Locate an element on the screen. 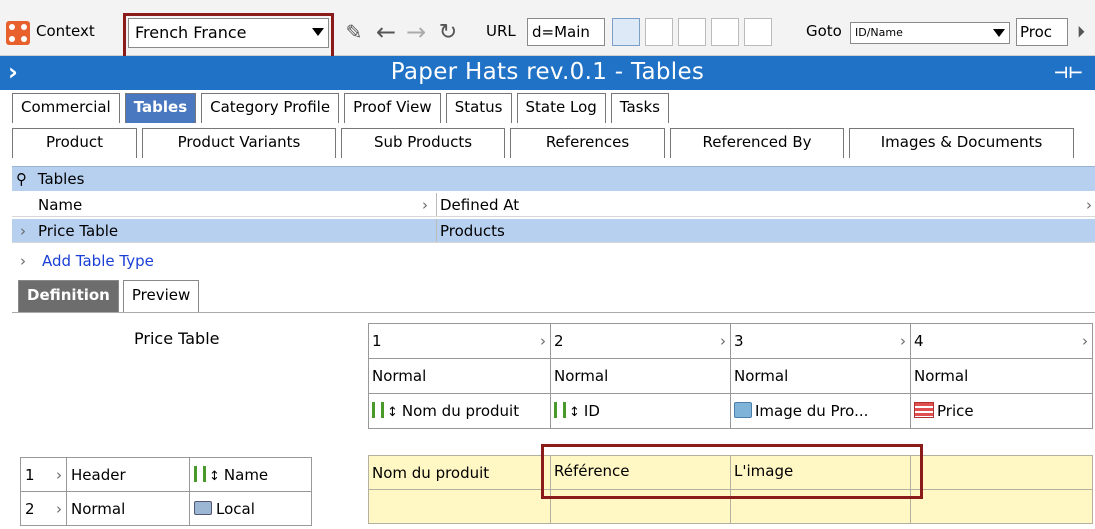 This screenshot has width=1095, height=529. tab-preview: Preview is located at coordinates (161, 296).